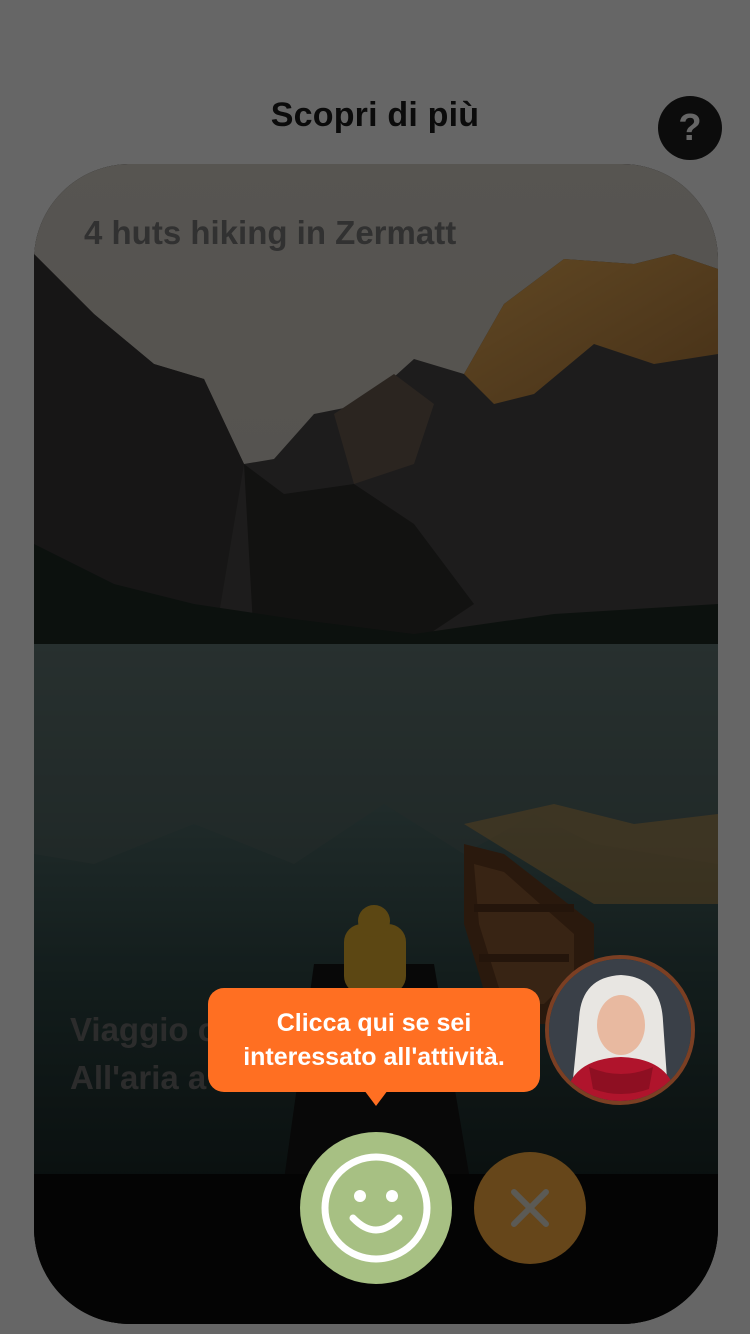 This screenshot has width=750, height=1334. What do you see at coordinates (376, 1098) in the screenshot?
I see `tooltip-arrow` at bounding box center [376, 1098].